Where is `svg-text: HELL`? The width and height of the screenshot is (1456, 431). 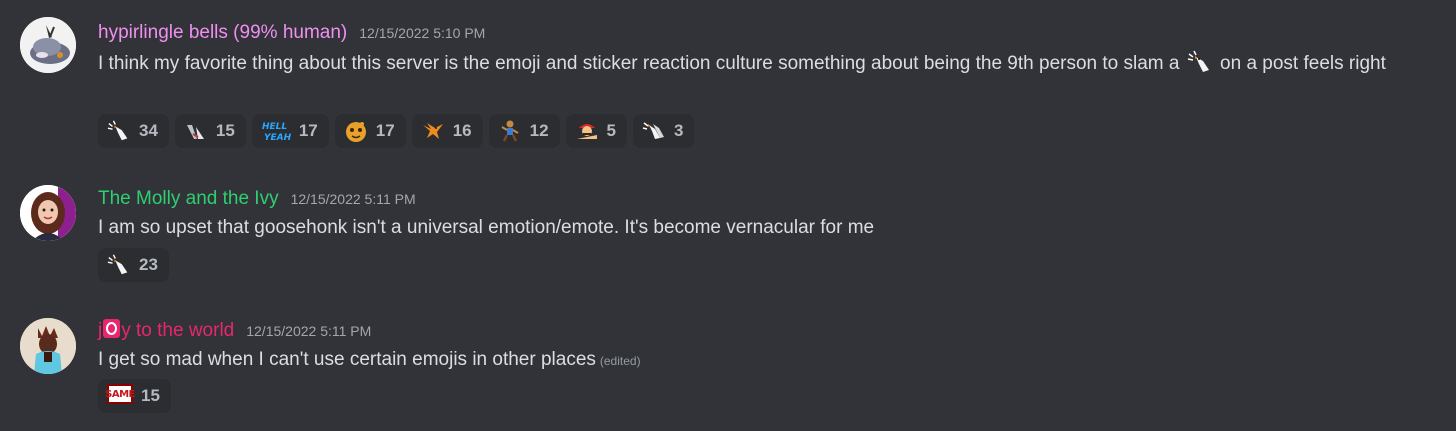 svg-text: HELL is located at coordinates (274, 127).